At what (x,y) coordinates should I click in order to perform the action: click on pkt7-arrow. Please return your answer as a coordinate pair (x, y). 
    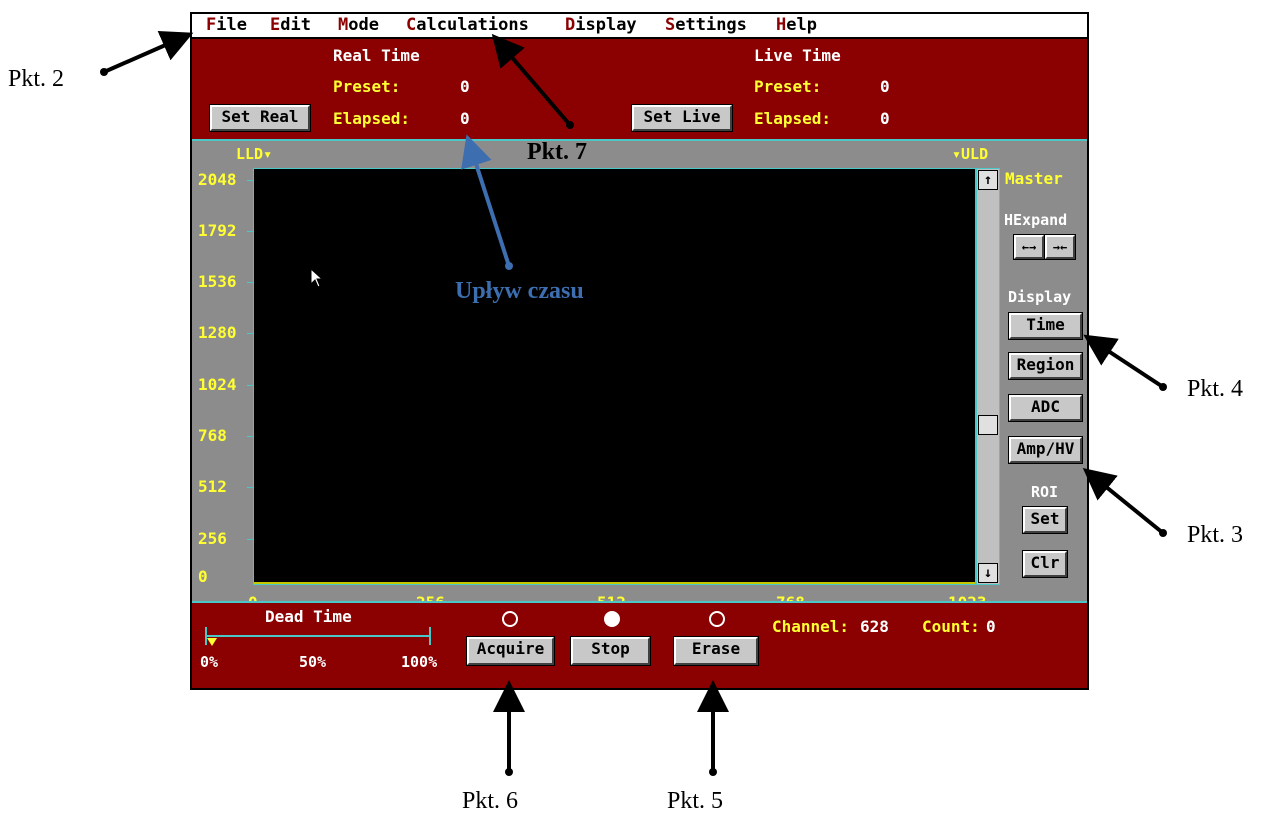
    Looking at the image, I should click on (531, 80).